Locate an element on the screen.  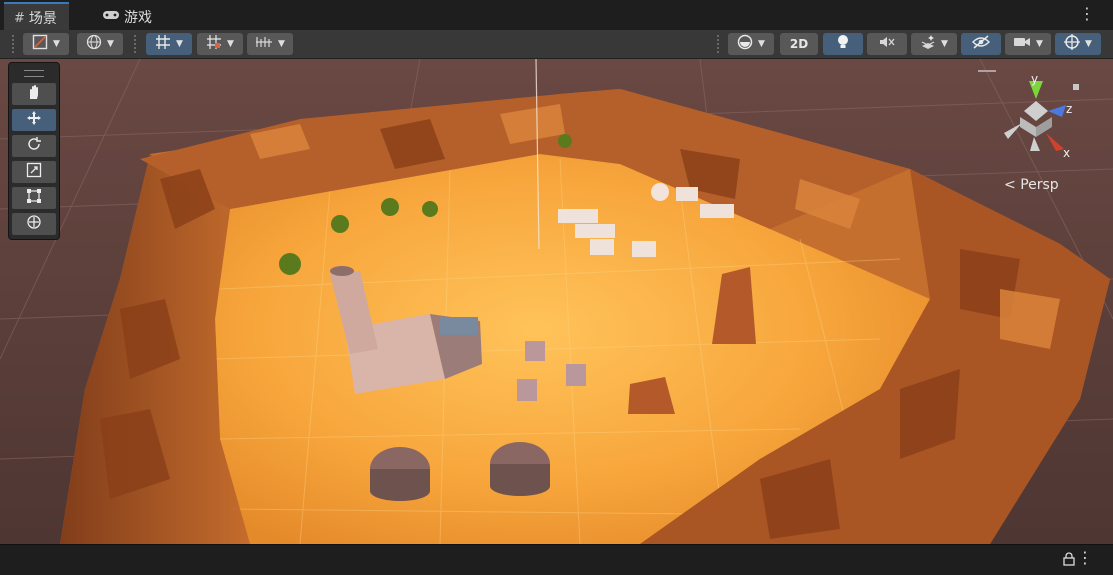
tab-bar: # 场景 游戏 ⋮ is located at coordinates (556, 16).